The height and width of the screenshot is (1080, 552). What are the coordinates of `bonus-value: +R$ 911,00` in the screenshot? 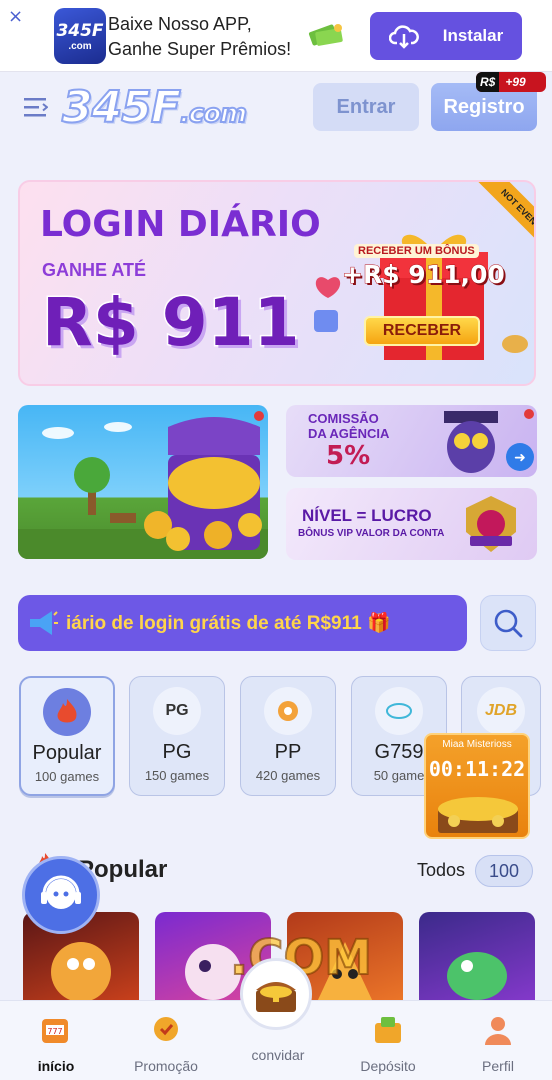 It's located at (424, 275).